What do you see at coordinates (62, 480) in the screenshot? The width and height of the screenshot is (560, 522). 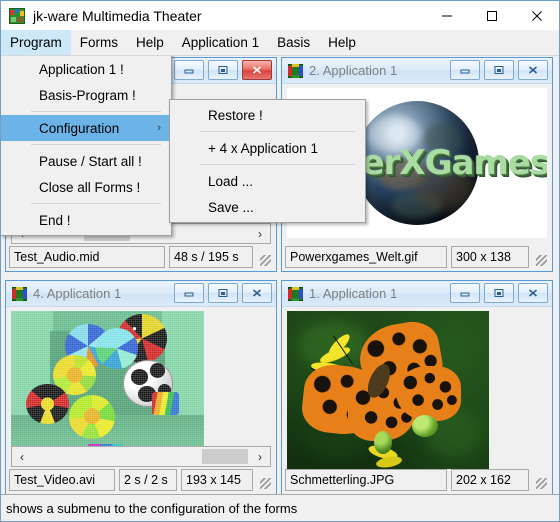 I see `video-filename-field: Test_Video.avi` at bounding box center [62, 480].